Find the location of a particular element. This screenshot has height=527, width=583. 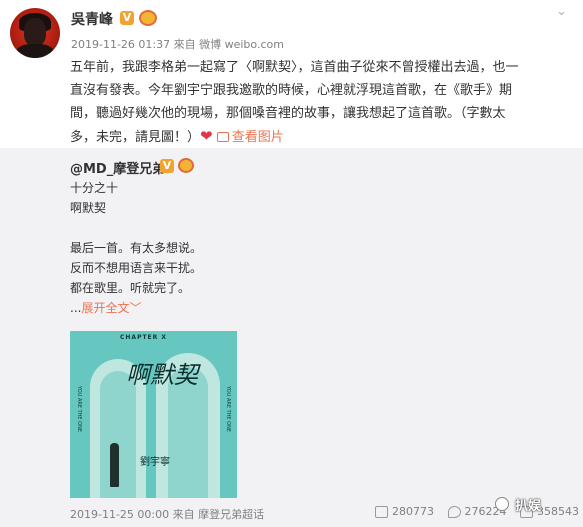

author-name: 吳青峰 is located at coordinates (92, 19).